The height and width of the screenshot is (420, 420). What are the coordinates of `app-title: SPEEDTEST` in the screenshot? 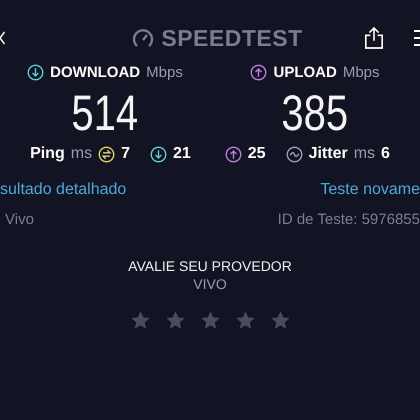 It's located at (232, 38).